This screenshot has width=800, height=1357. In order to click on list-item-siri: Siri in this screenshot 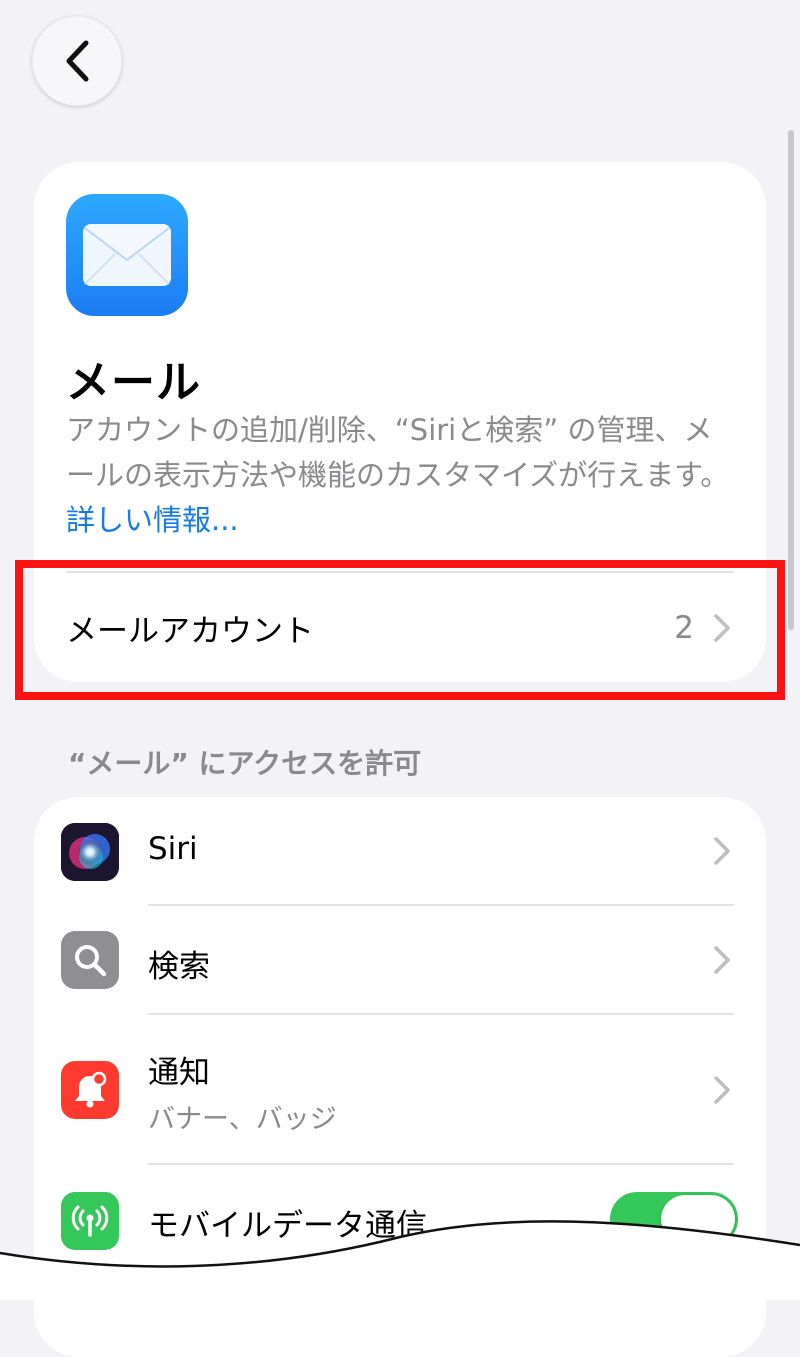, I will do `click(400, 851)`.